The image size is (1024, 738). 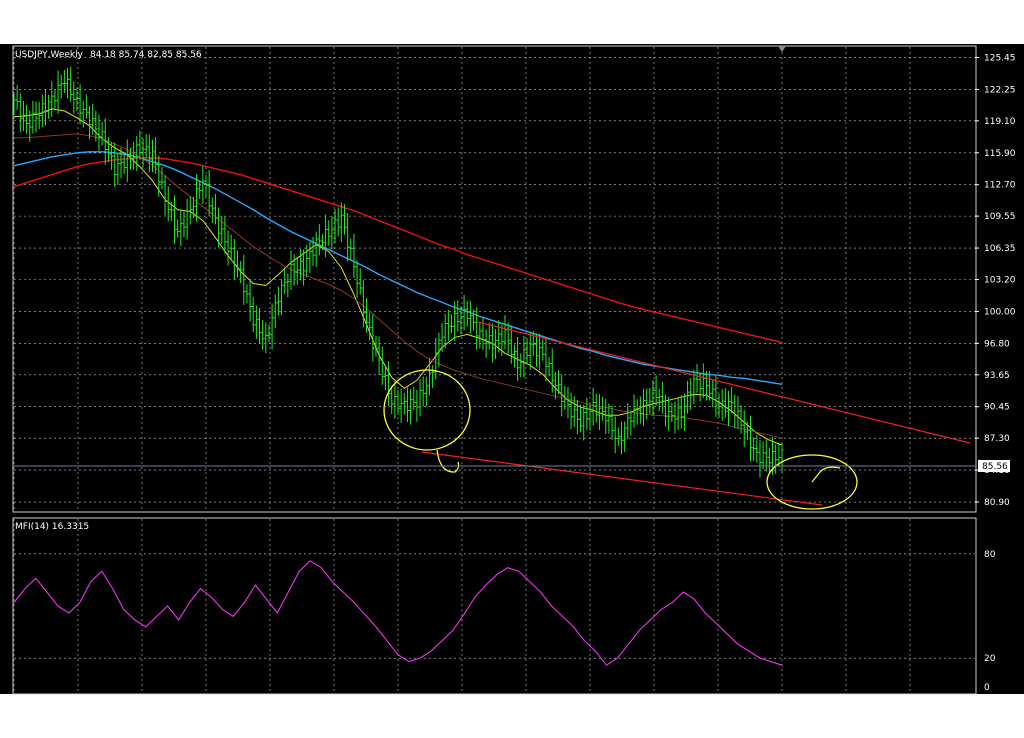 I want to click on symbol-label: USDJPY,Weekly, so click(x=49, y=55).